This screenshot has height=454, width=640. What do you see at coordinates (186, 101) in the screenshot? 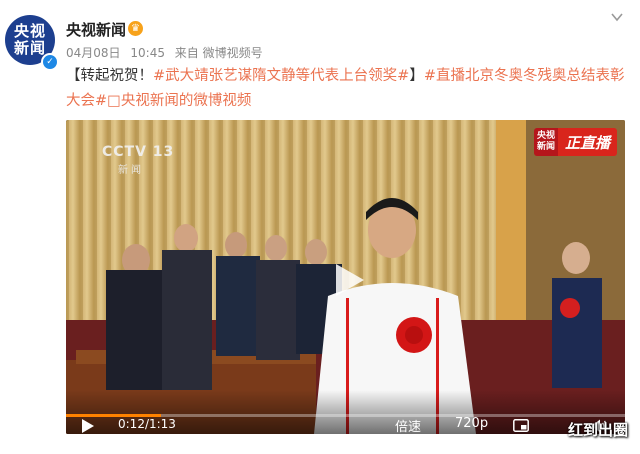
I see `video-link: 央视新闻的微博视频` at bounding box center [186, 101].